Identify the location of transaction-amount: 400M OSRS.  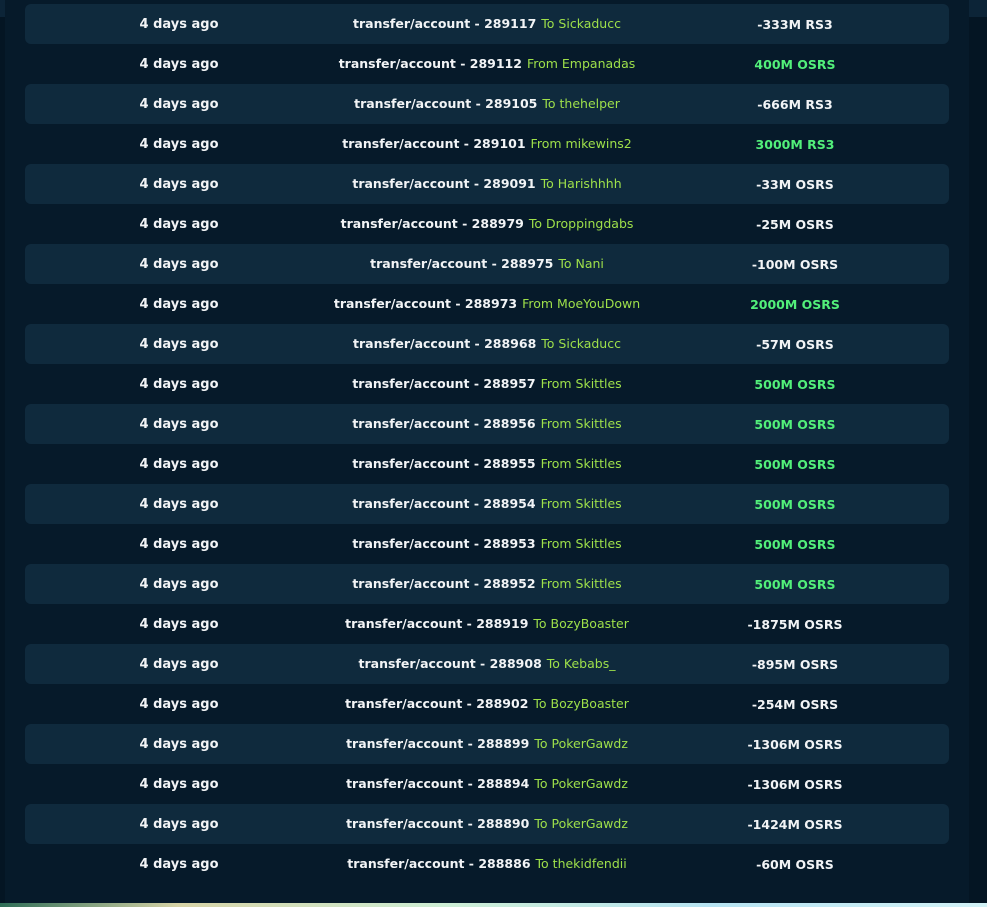
(795, 64).